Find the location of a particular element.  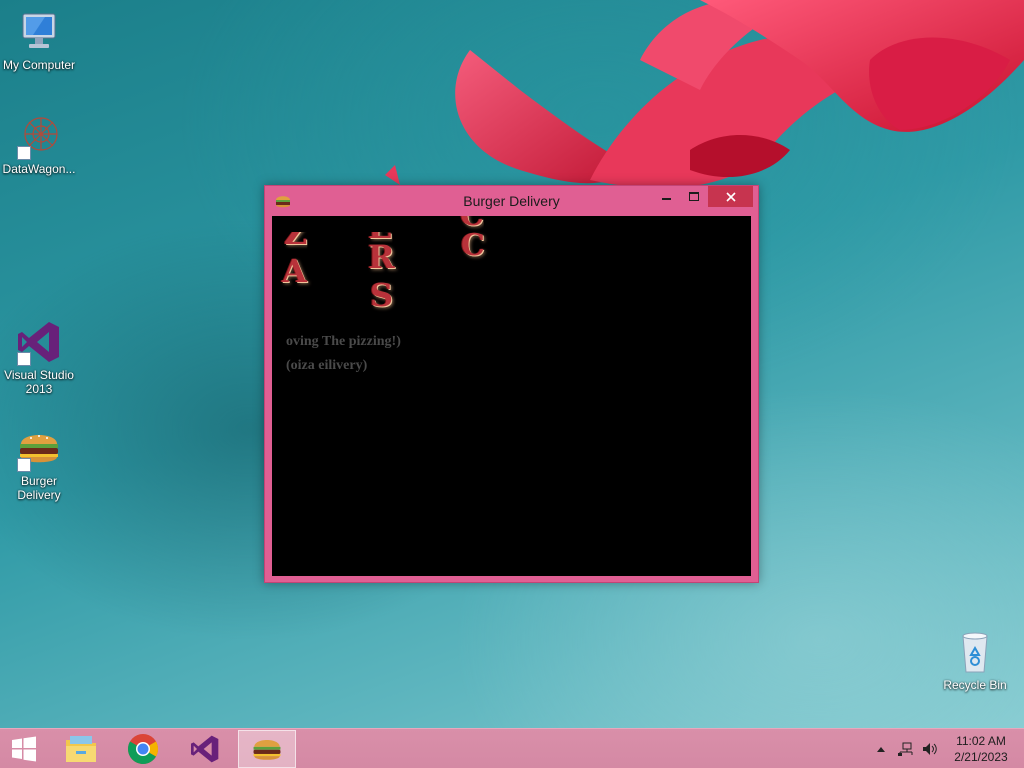

desktop-icon-my-computer: My Computer is located at coordinates (39, 40).